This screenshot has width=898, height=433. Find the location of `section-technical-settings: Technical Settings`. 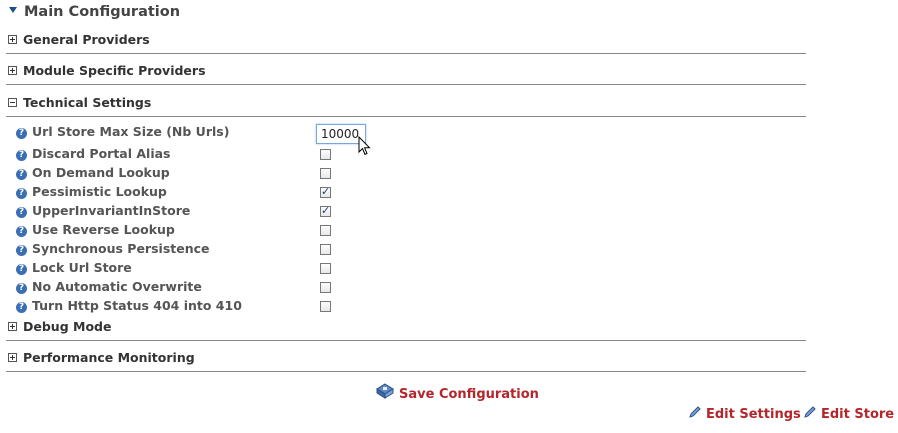

section-technical-settings: Technical Settings is located at coordinates (406, 105).